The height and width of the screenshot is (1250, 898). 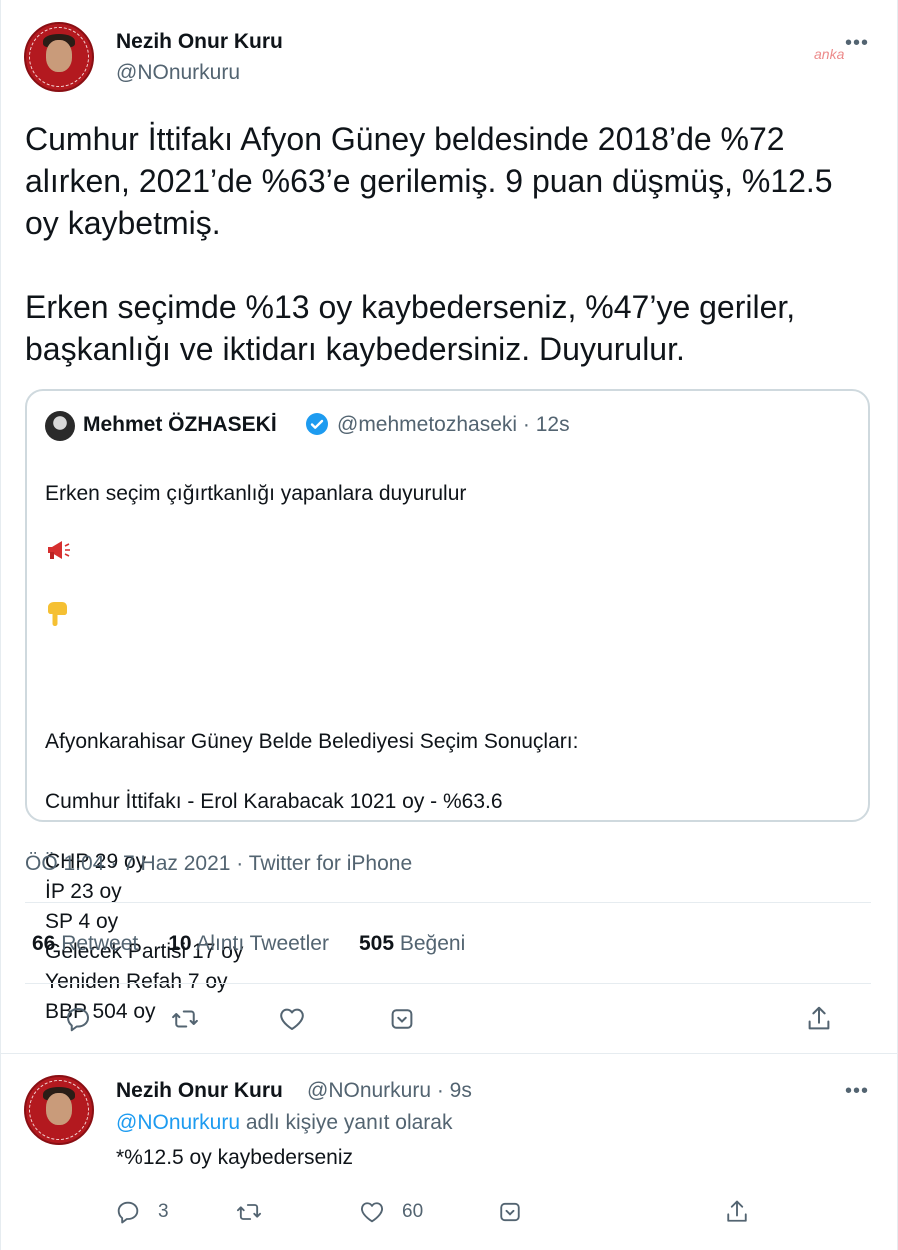 What do you see at coordinates (59, 57) in the screenshot?
I see `author-avatar` at bounding box center [59, 57].